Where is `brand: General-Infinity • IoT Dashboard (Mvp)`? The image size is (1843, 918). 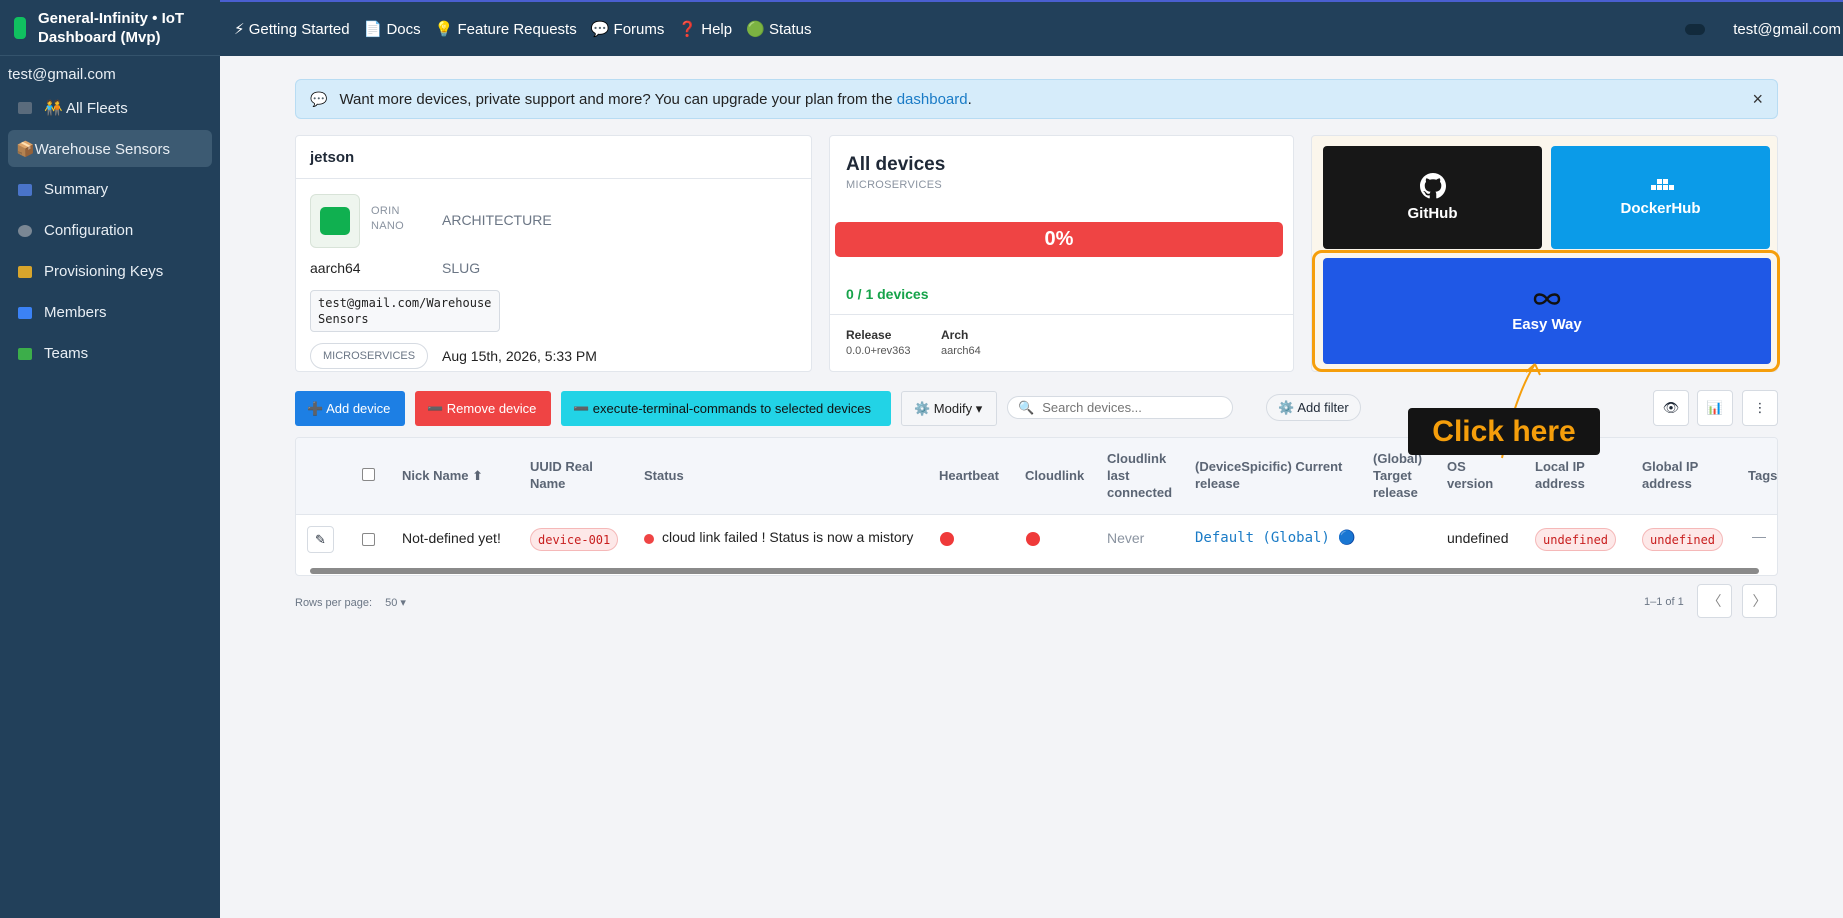 brand: General-Infinity • IoT Dashboard (Mvp) is located at coordinates (110, 28).